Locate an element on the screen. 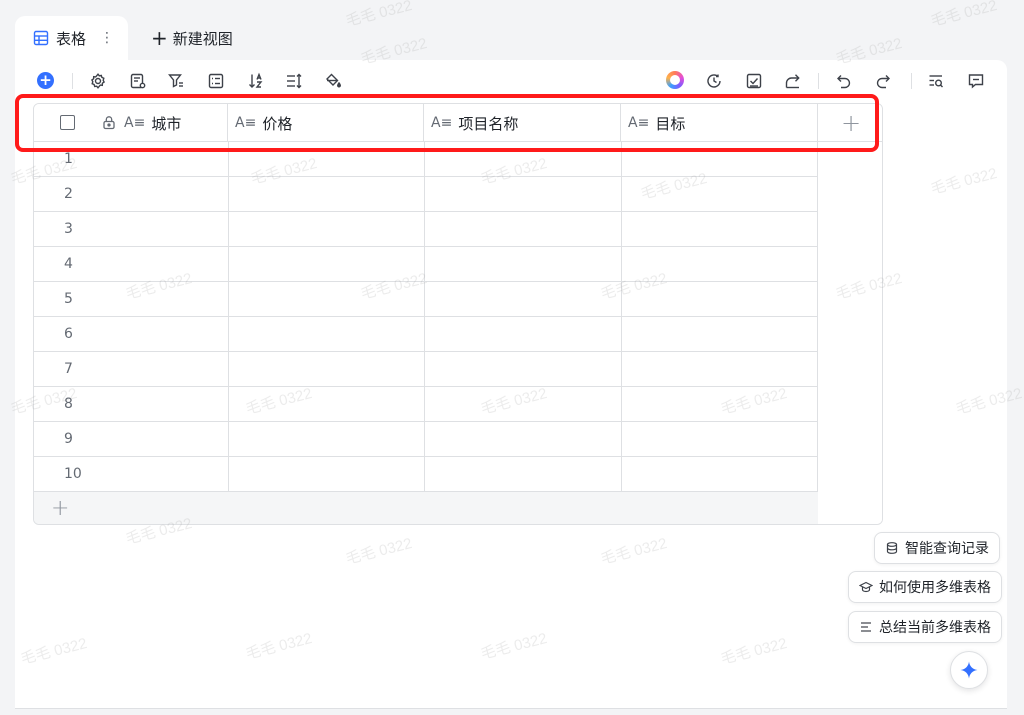 This screenshot has width=1024, height=715. chip-label: 智能查询记录 is located at coordinates (947, 549).